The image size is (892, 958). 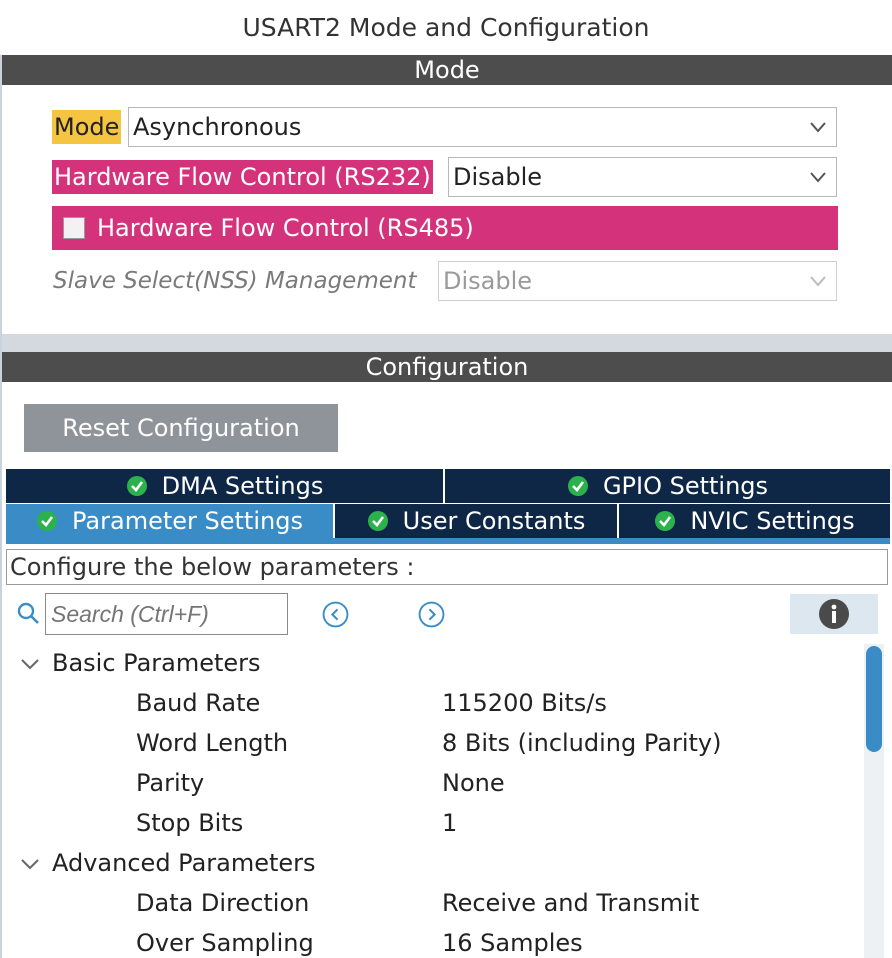 I want to click on slave-select-value: Disable, so click(x=488, y=281).